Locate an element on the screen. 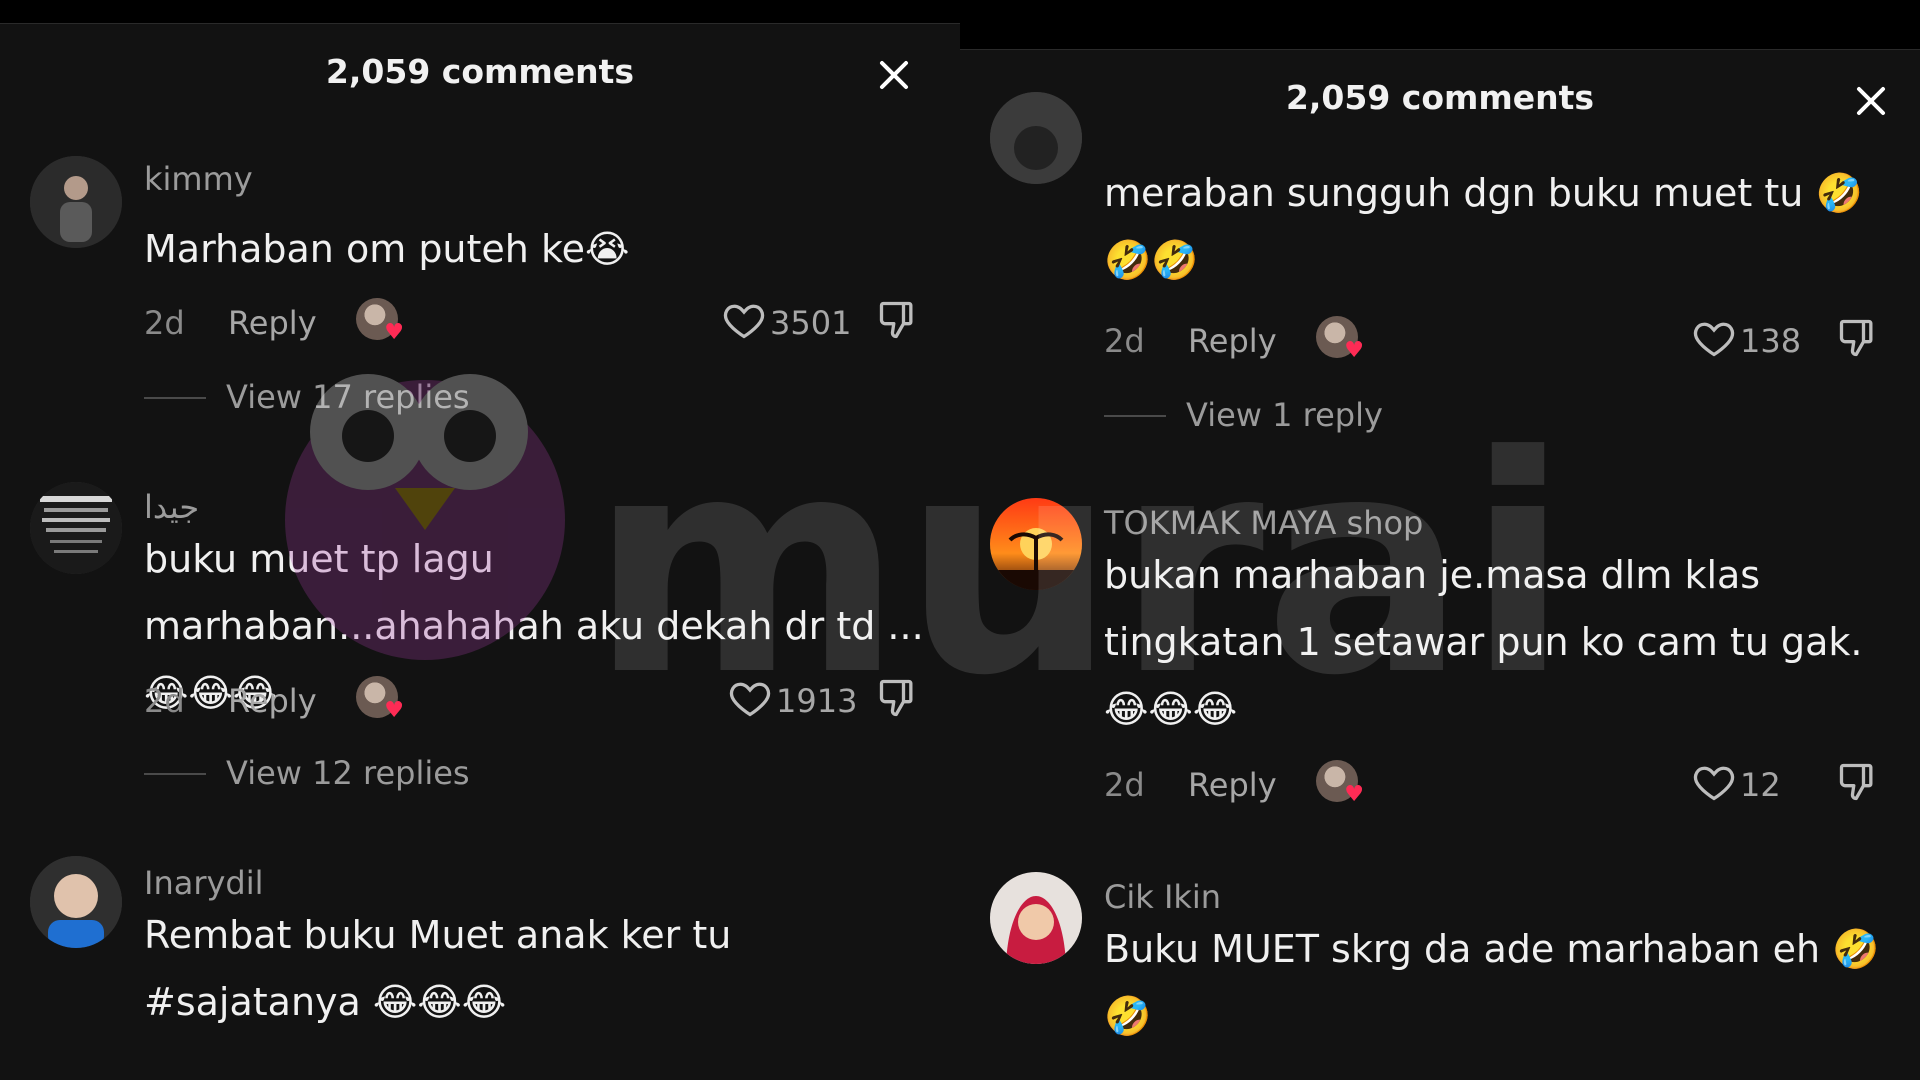 This screenshot has height=1080, width=1920. username: Inarydil is located at coordinates (204, 883).